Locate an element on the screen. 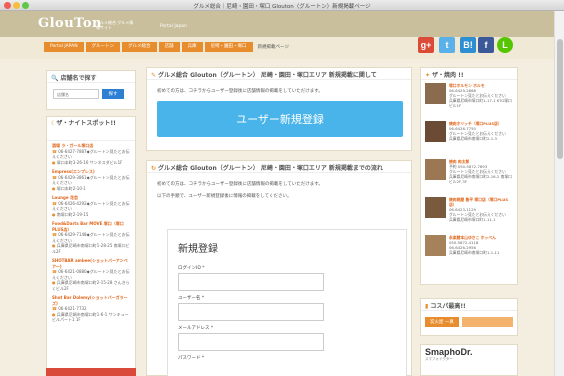  shop-phone: 06-6429-3861 is located at coordinates (72, 177).